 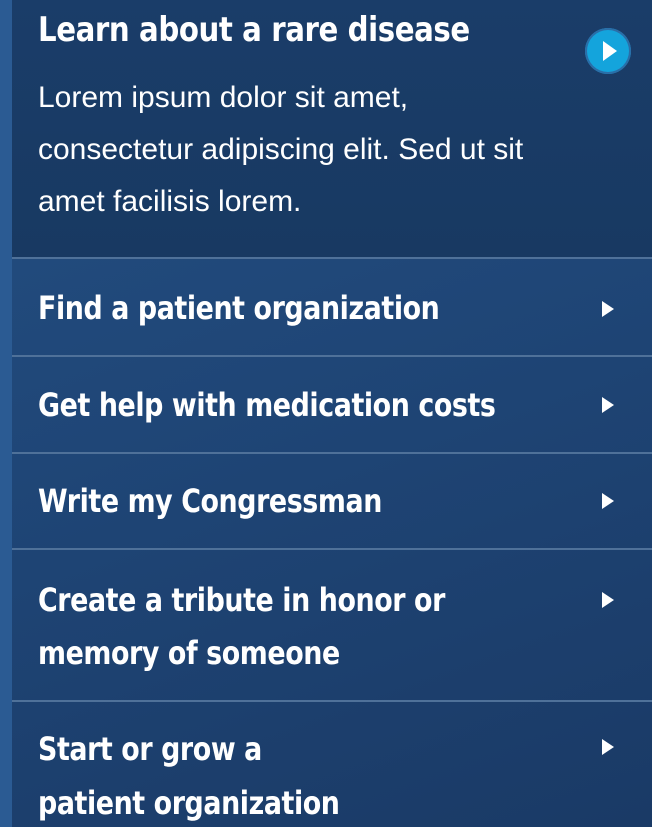 I want to click on menu-item-label-line-1: Create a tribute in honor or, so click(x=241, y=600).